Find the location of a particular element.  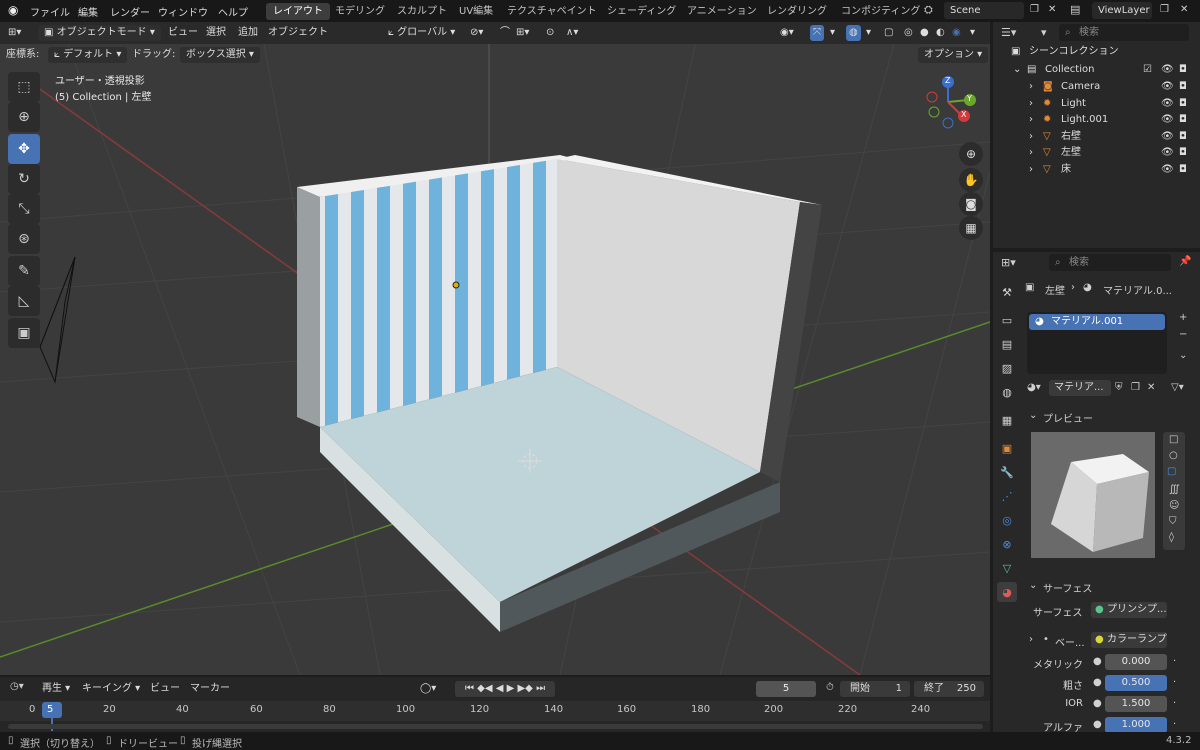

tab-compositing: コンポジティング is located at coordinates (880, 11).